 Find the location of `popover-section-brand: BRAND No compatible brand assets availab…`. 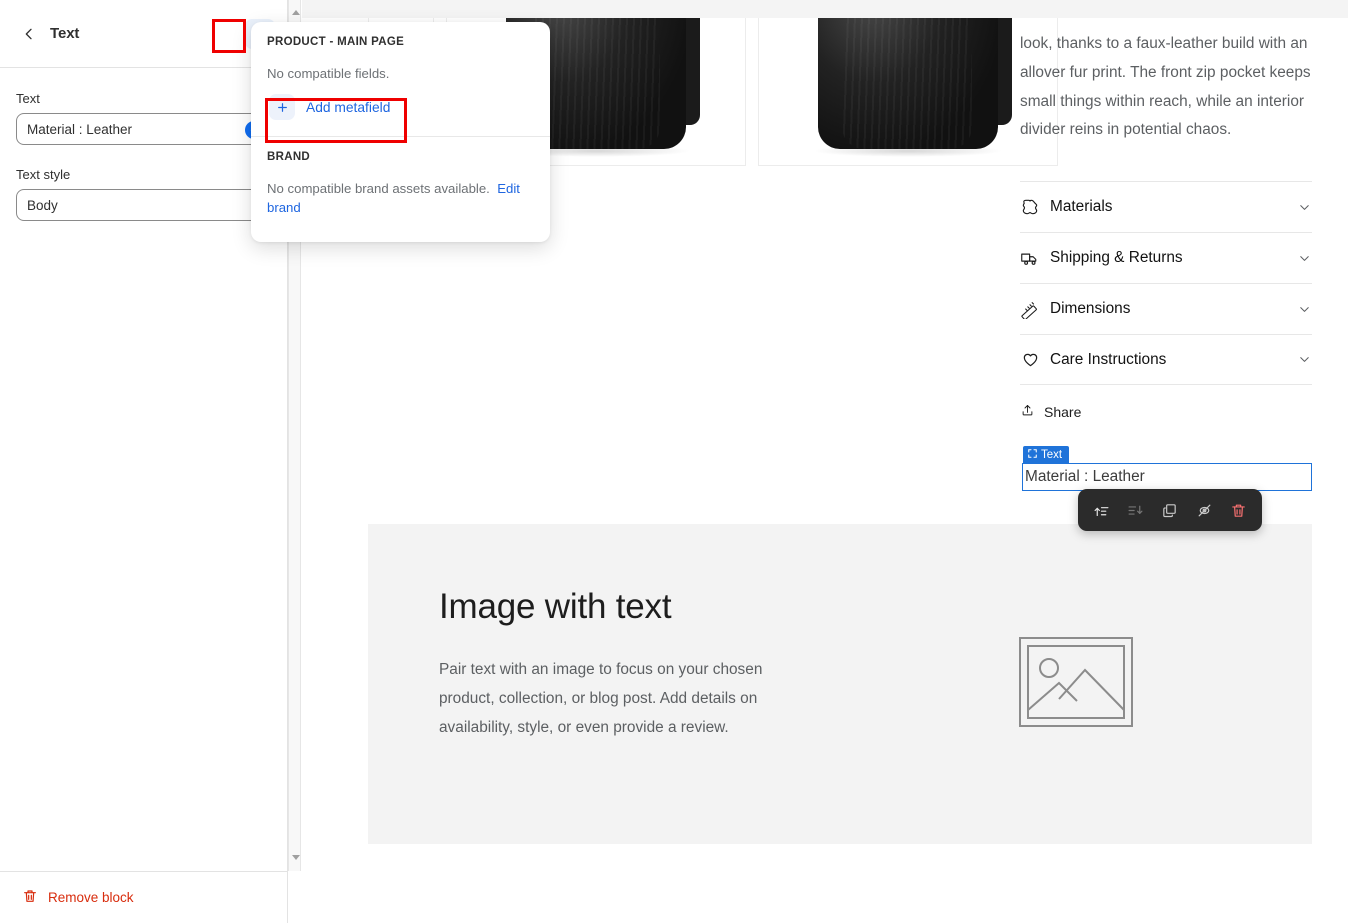

popover-section-brand: BRAND No compatible brand assets availab… is located at coordinates (400, 189).